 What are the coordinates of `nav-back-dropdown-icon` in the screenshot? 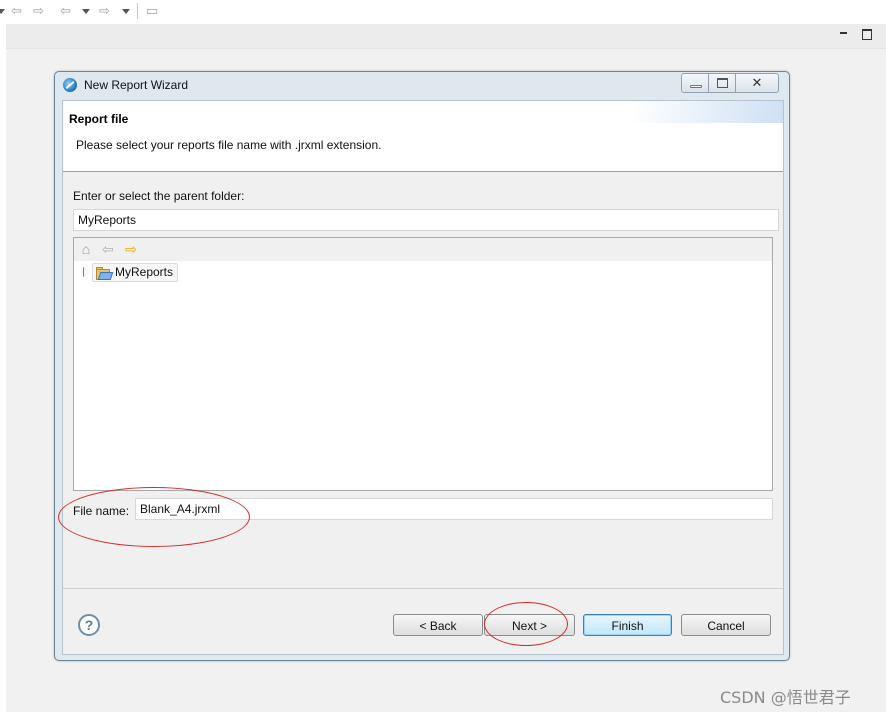 It's located at (86, 11).